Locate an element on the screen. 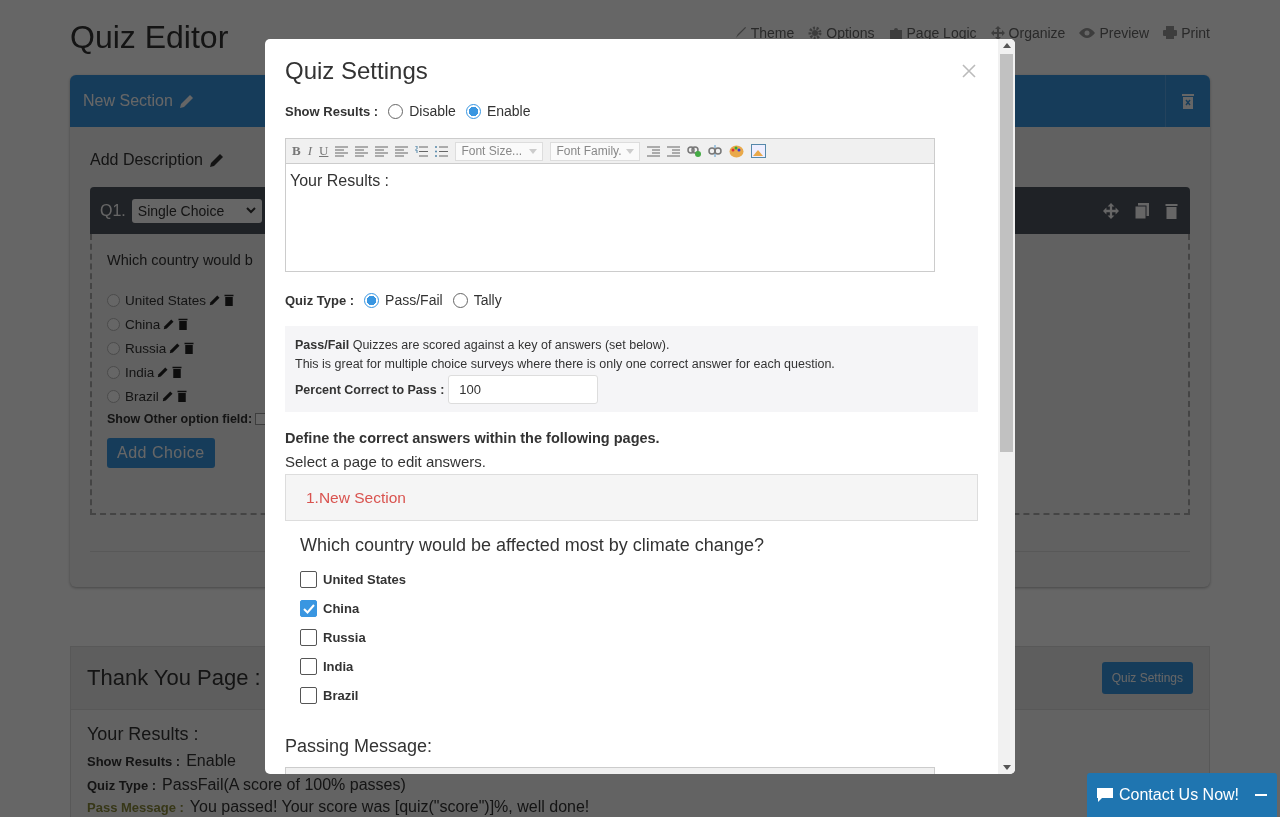 The image size is (1280, 817). summary-value: You passed! Your score was [quiz("score")]%, well done! is located at coordinates (389, 807).